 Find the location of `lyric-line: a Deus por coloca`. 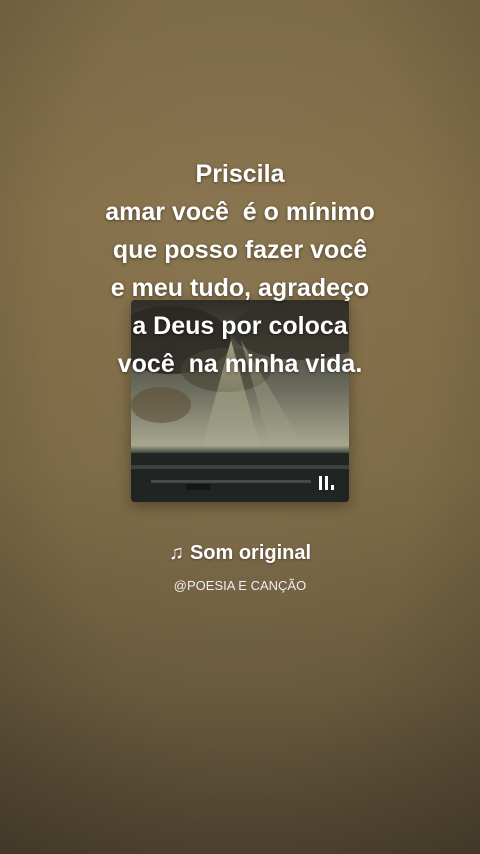

lyric-line: a Deus por coloca is located at coordinates (240, 326).